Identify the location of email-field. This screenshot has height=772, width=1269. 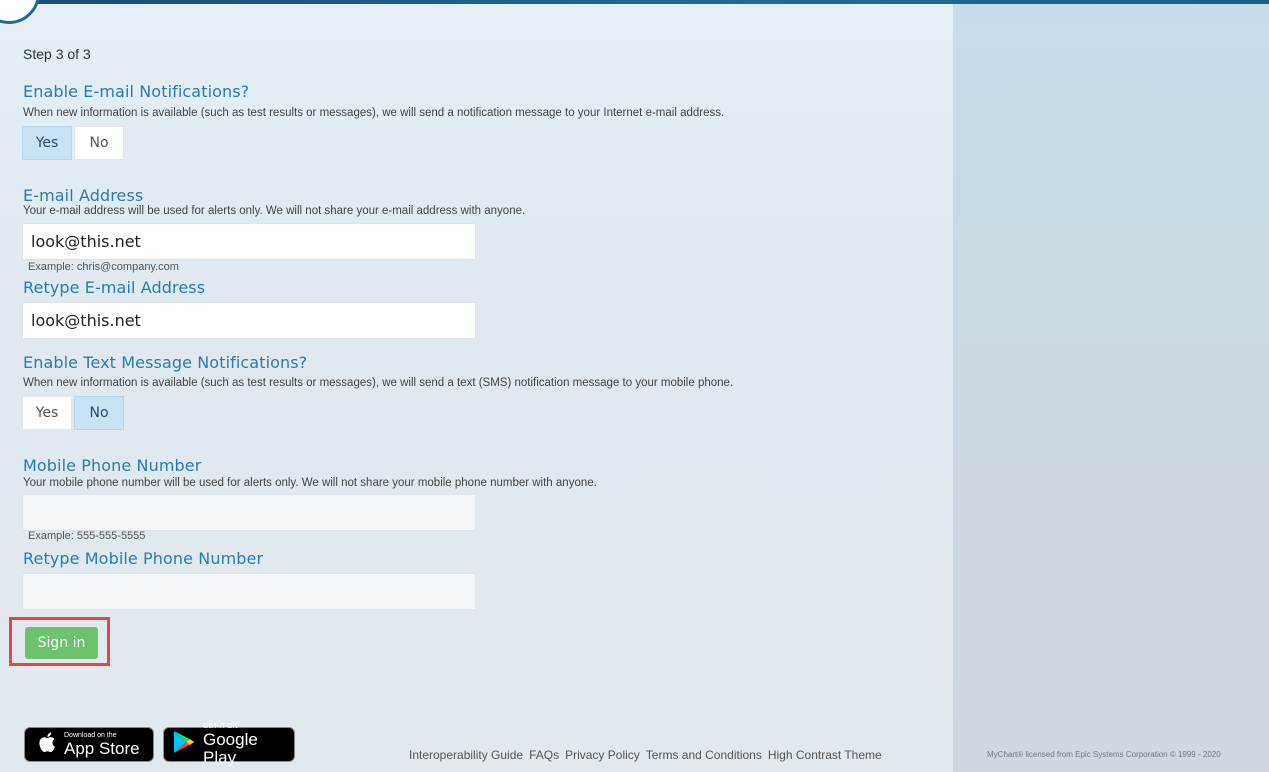
(249, 241).